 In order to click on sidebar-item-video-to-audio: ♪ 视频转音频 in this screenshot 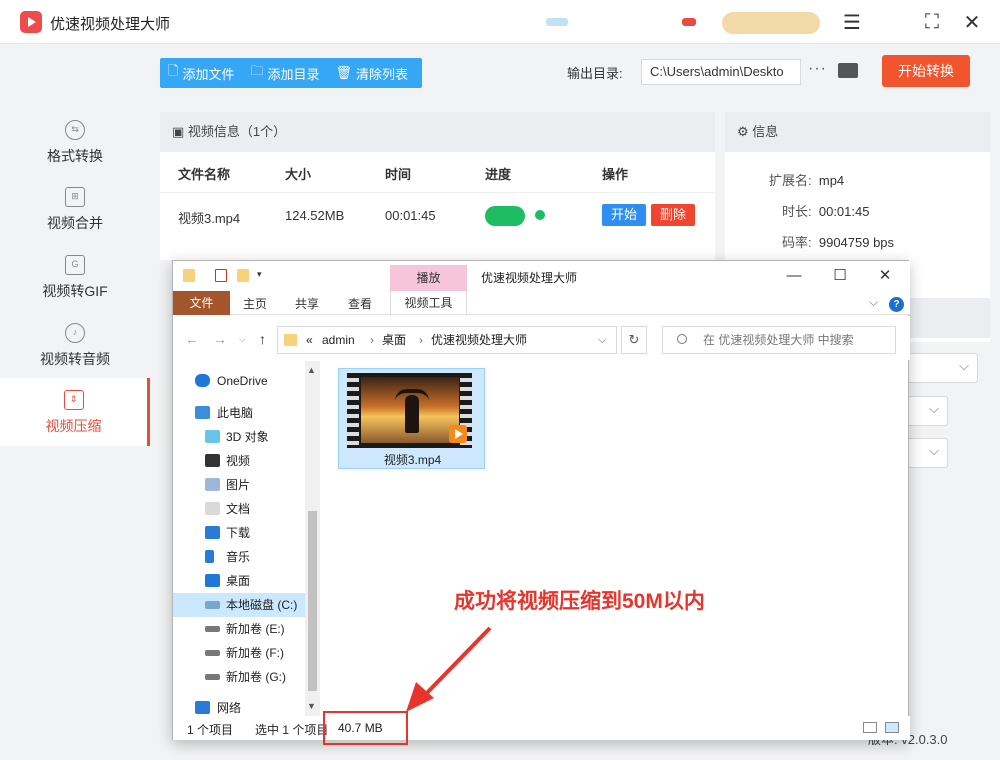, I will do `click(75, 345)`.